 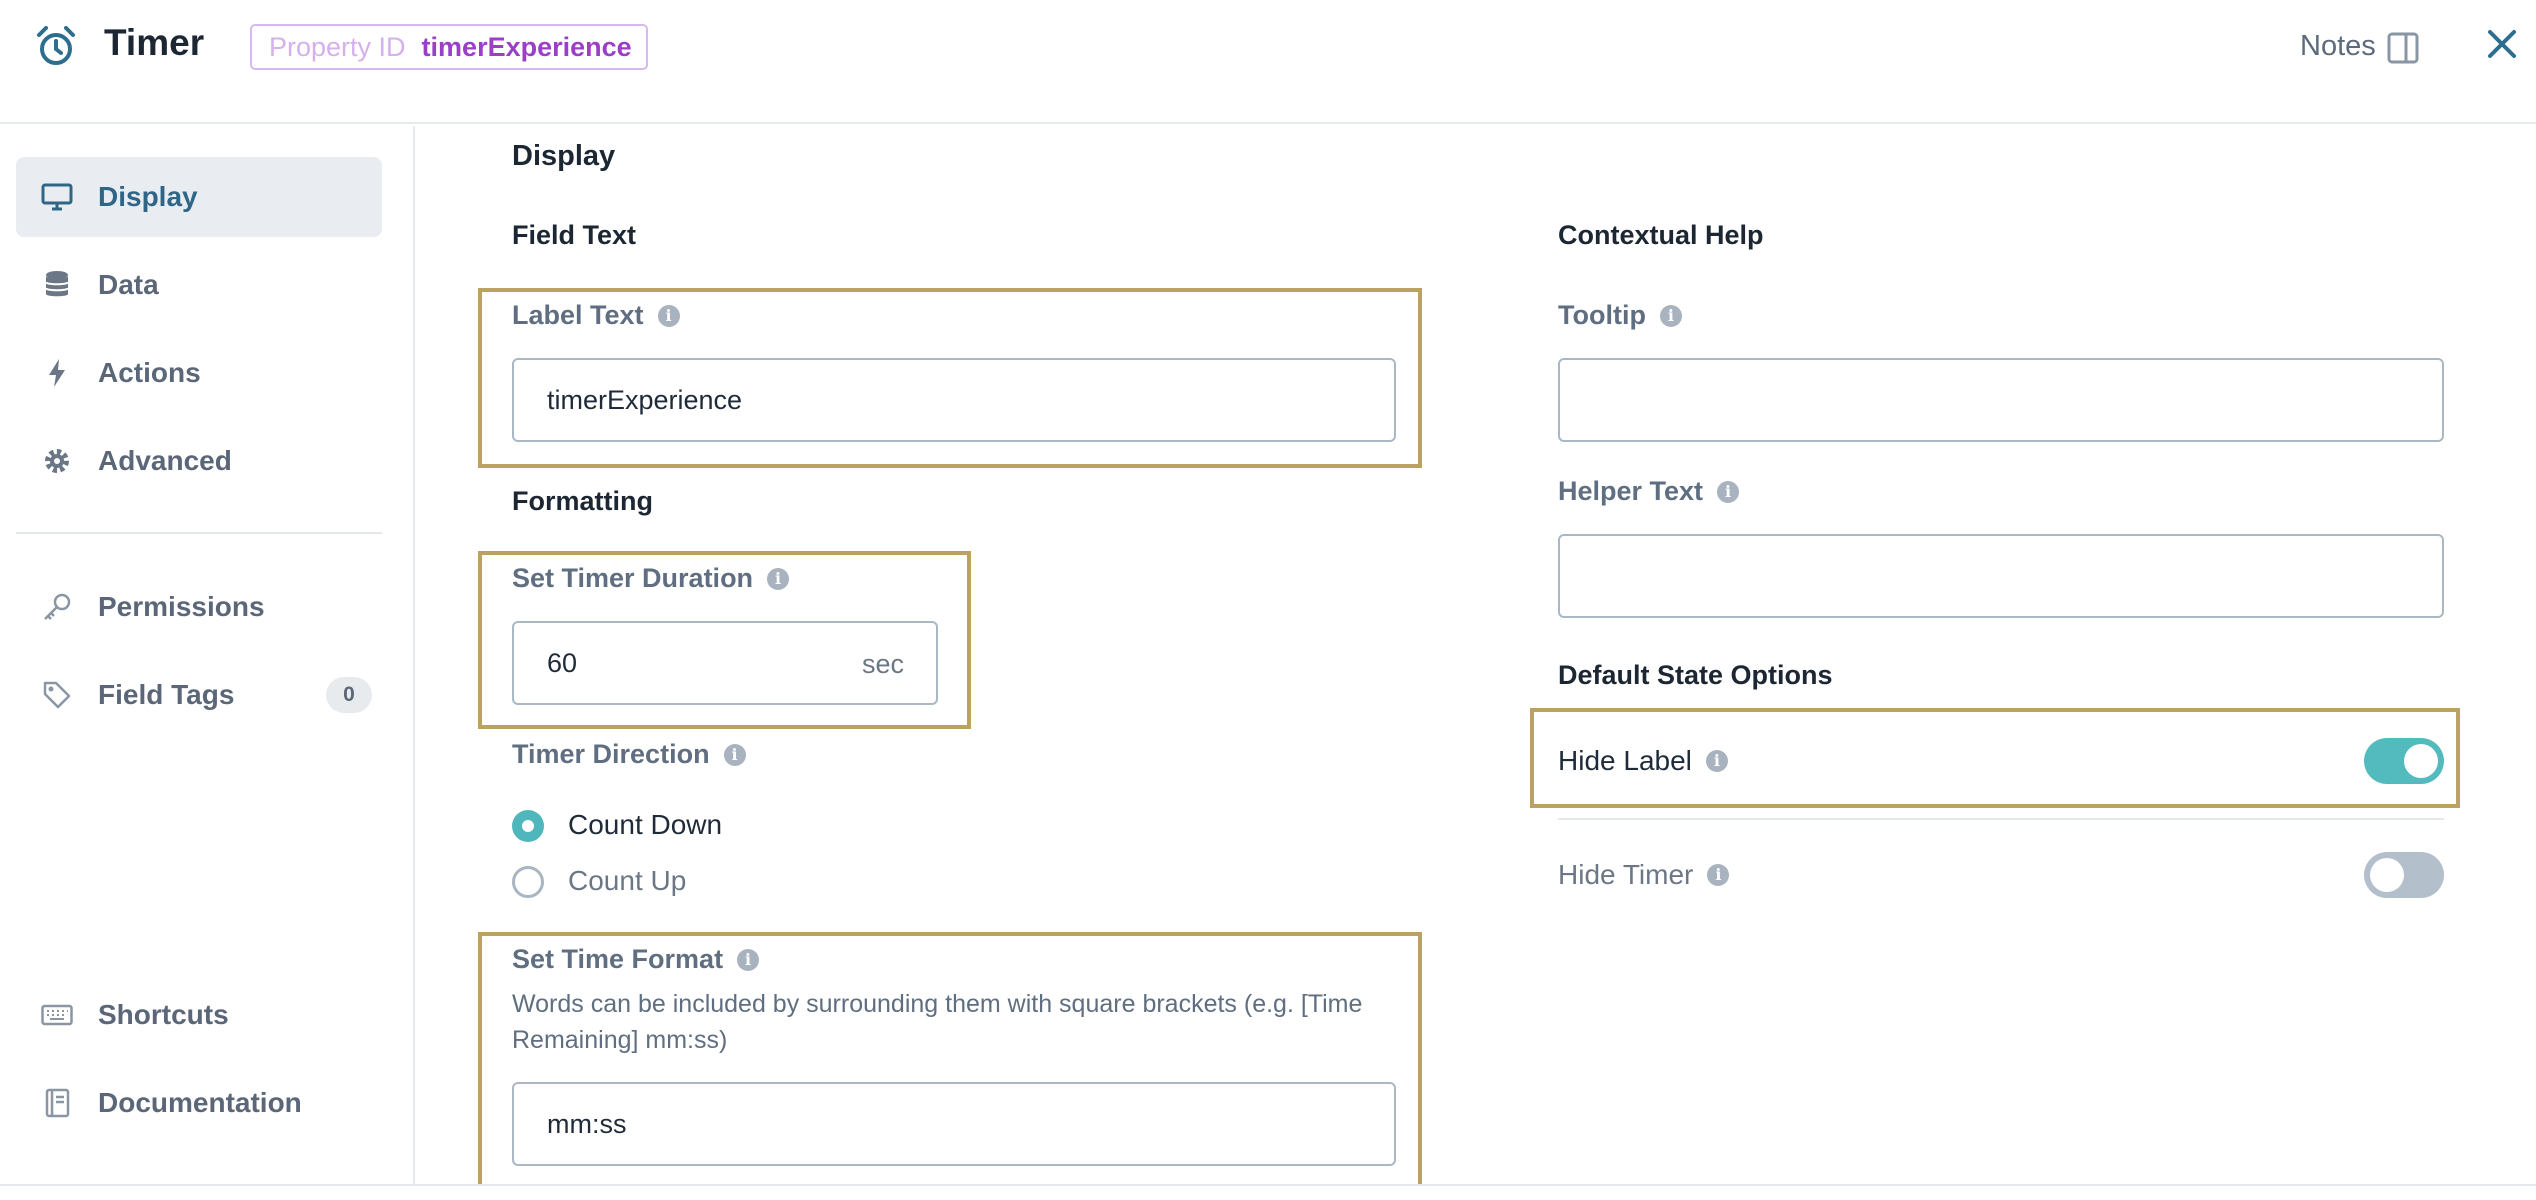 I want to click on sidebar-item-field-tags: Field Tags 0, so click(x=199, y=695).